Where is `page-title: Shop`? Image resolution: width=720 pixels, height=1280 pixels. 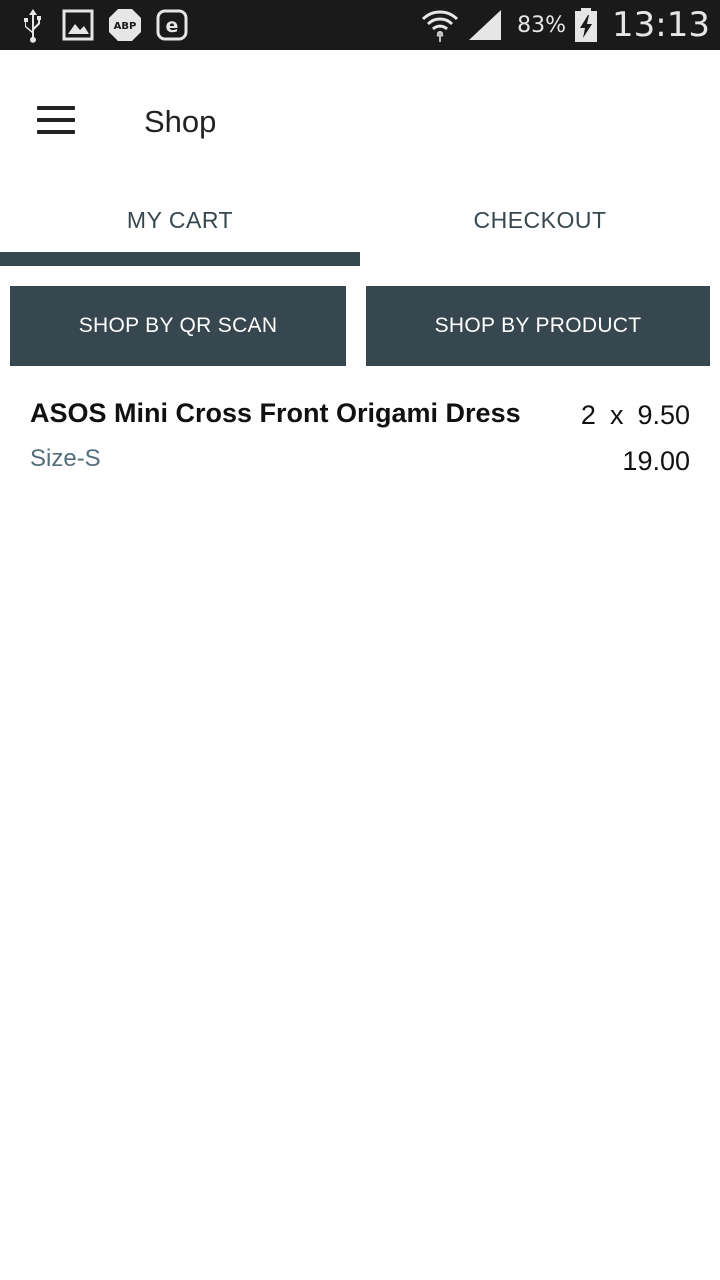
page-title: Shop is located at coordinates (180, 121).